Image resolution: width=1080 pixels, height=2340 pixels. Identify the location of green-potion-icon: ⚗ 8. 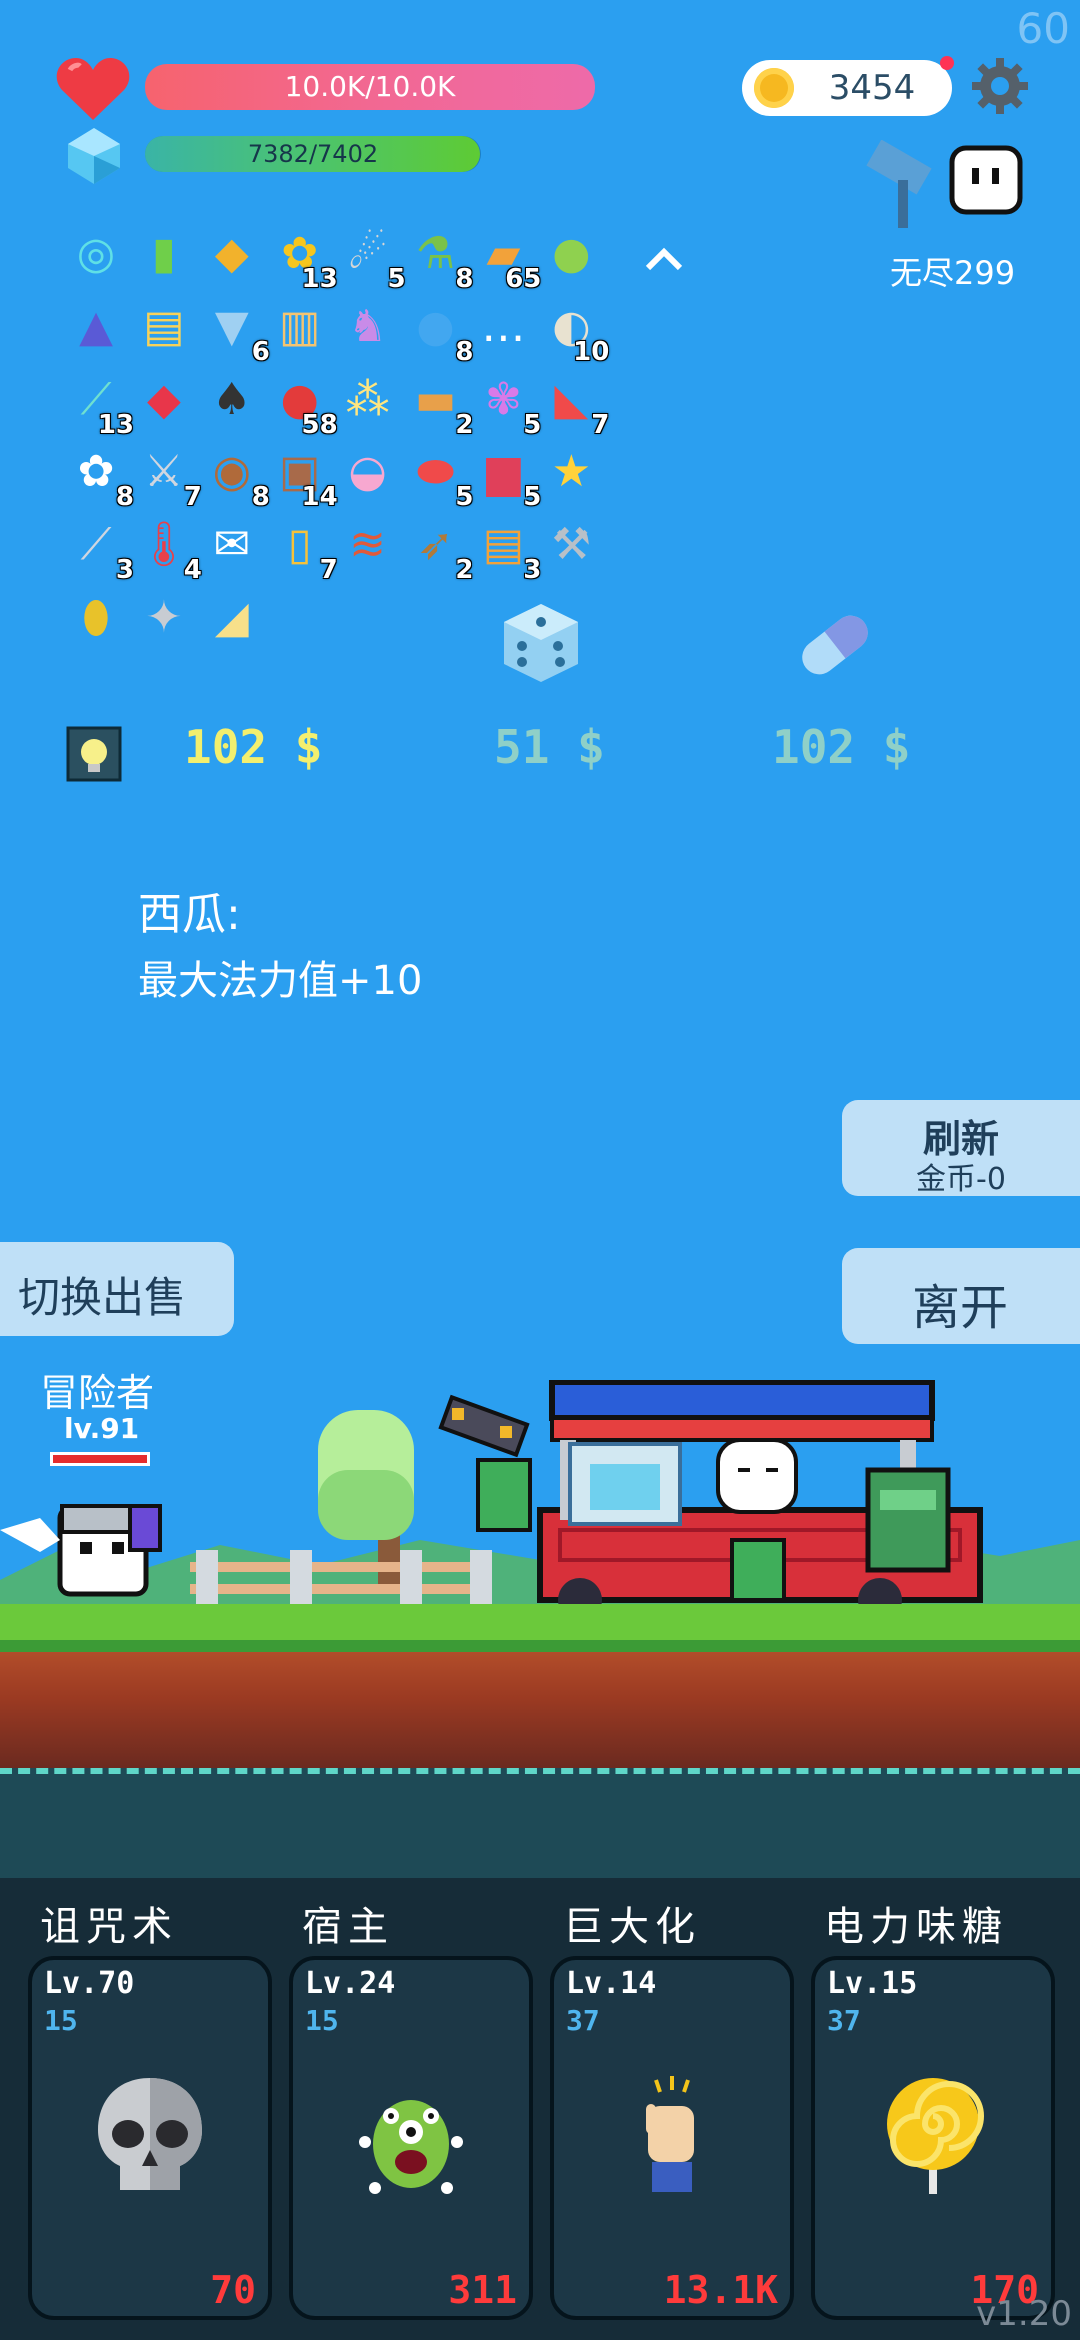
(441, 260).